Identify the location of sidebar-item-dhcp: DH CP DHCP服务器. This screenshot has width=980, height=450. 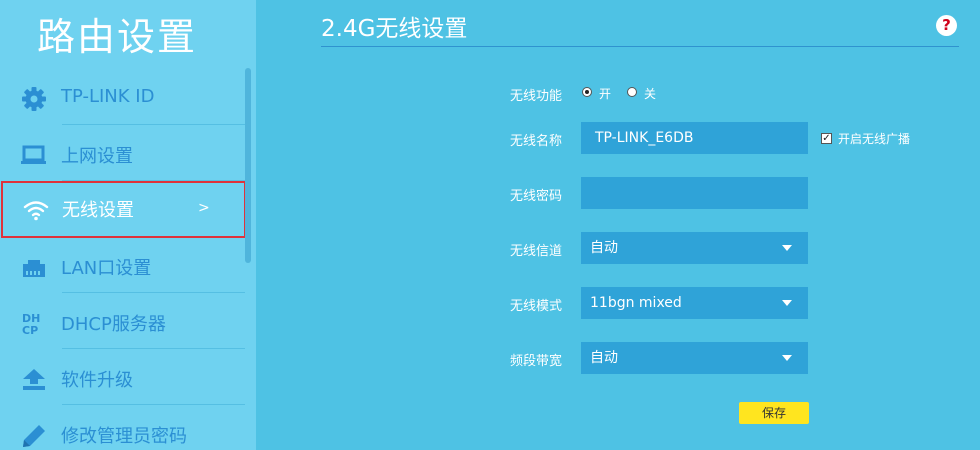
(122, 323).